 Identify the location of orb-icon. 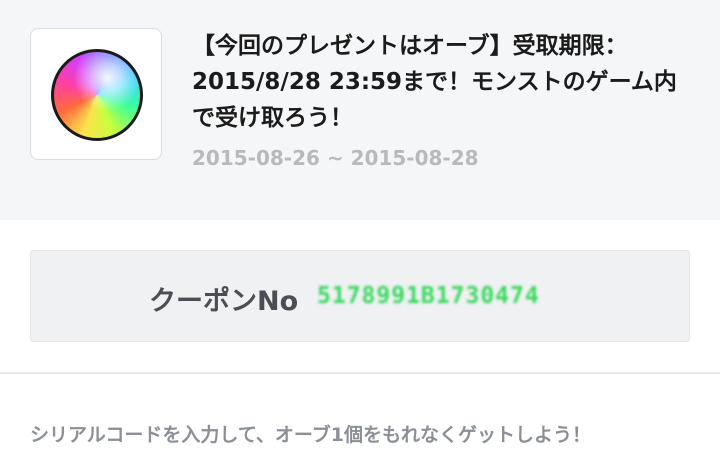
(97, 95).